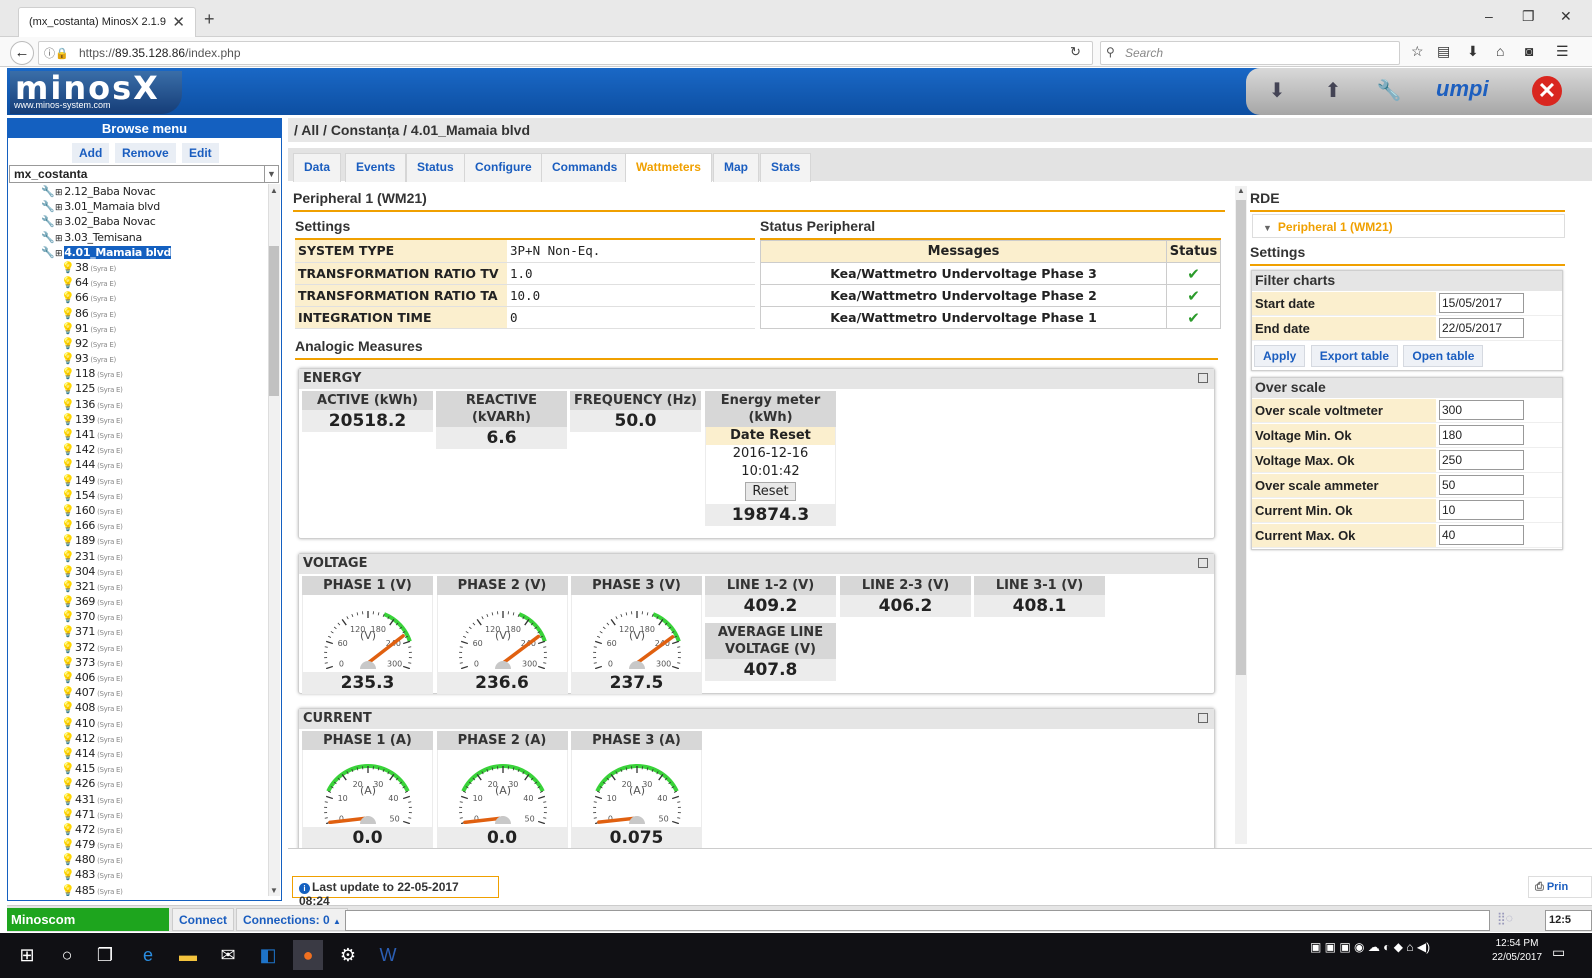 Image resolution: width=1592 pixels, height=978 pixels. What do you see at coordinates (1443, 51) in the screenshot?
I see `reading-list-icon: ▤` at bounding box center [1443, 51].